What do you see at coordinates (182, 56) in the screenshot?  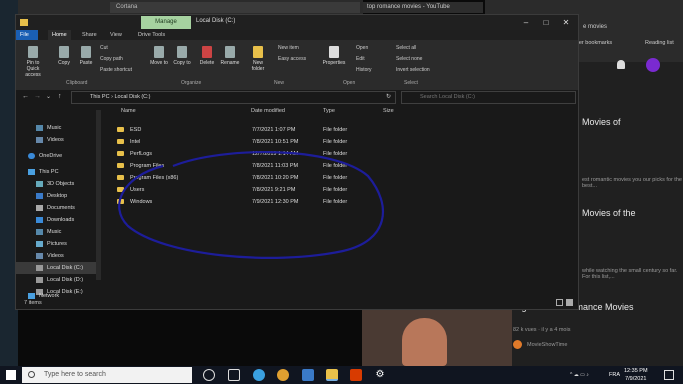 I see `copy-to-button: Copy to` at bounding box center [182, 56].